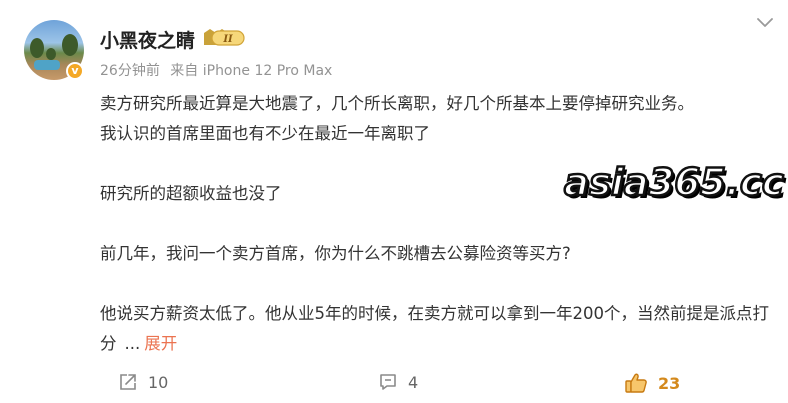  What do you see at coordinates (251, 71) in the screenshot?
I see `post-source: 来自 iPhone 12 Pro Max` at bounding box center [251, 71].